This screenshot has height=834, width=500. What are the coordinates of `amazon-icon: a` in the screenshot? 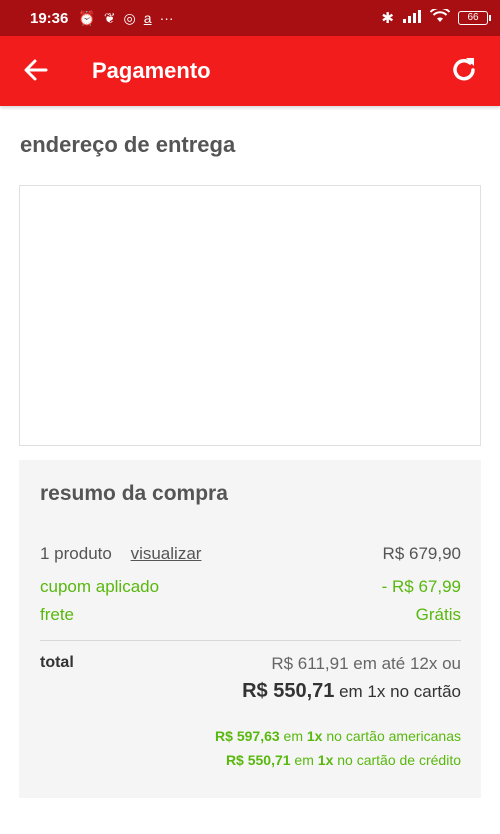 It's located at (147, 18).